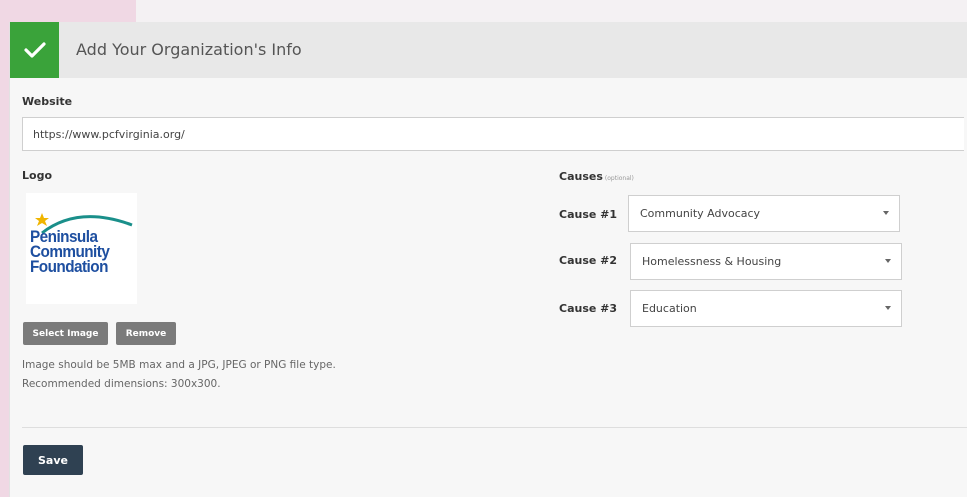 This screenshot has height=497, width=967. Describe the element at coordinates (764, 213) in the screenshot. I see `cause-1-select: Community Advocacy` at that location.